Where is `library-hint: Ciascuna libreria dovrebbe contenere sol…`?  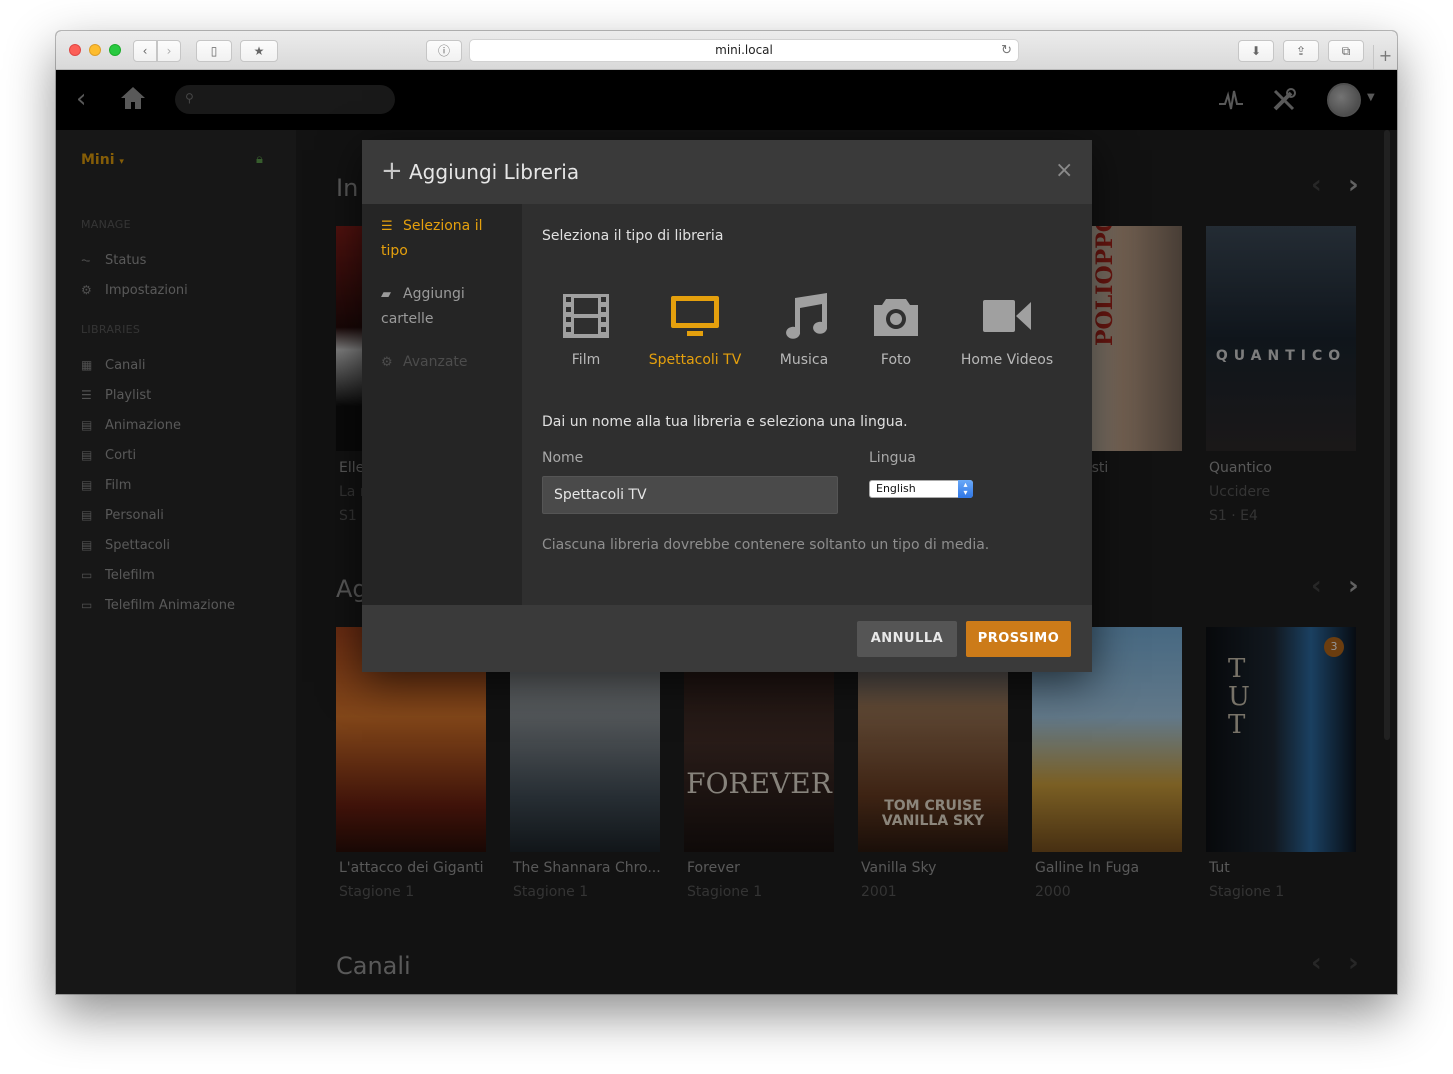
library-hint: Ciascuna libreria dovrebbe contenere sol… is located at coordinates (766, 545).